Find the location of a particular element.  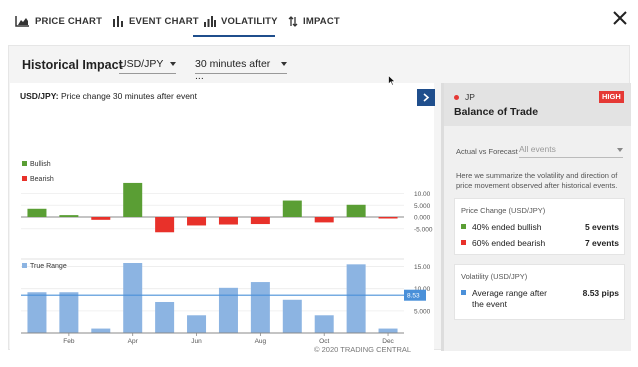

average-range-value: 8.53 pips is located at coordinates (600, 293).